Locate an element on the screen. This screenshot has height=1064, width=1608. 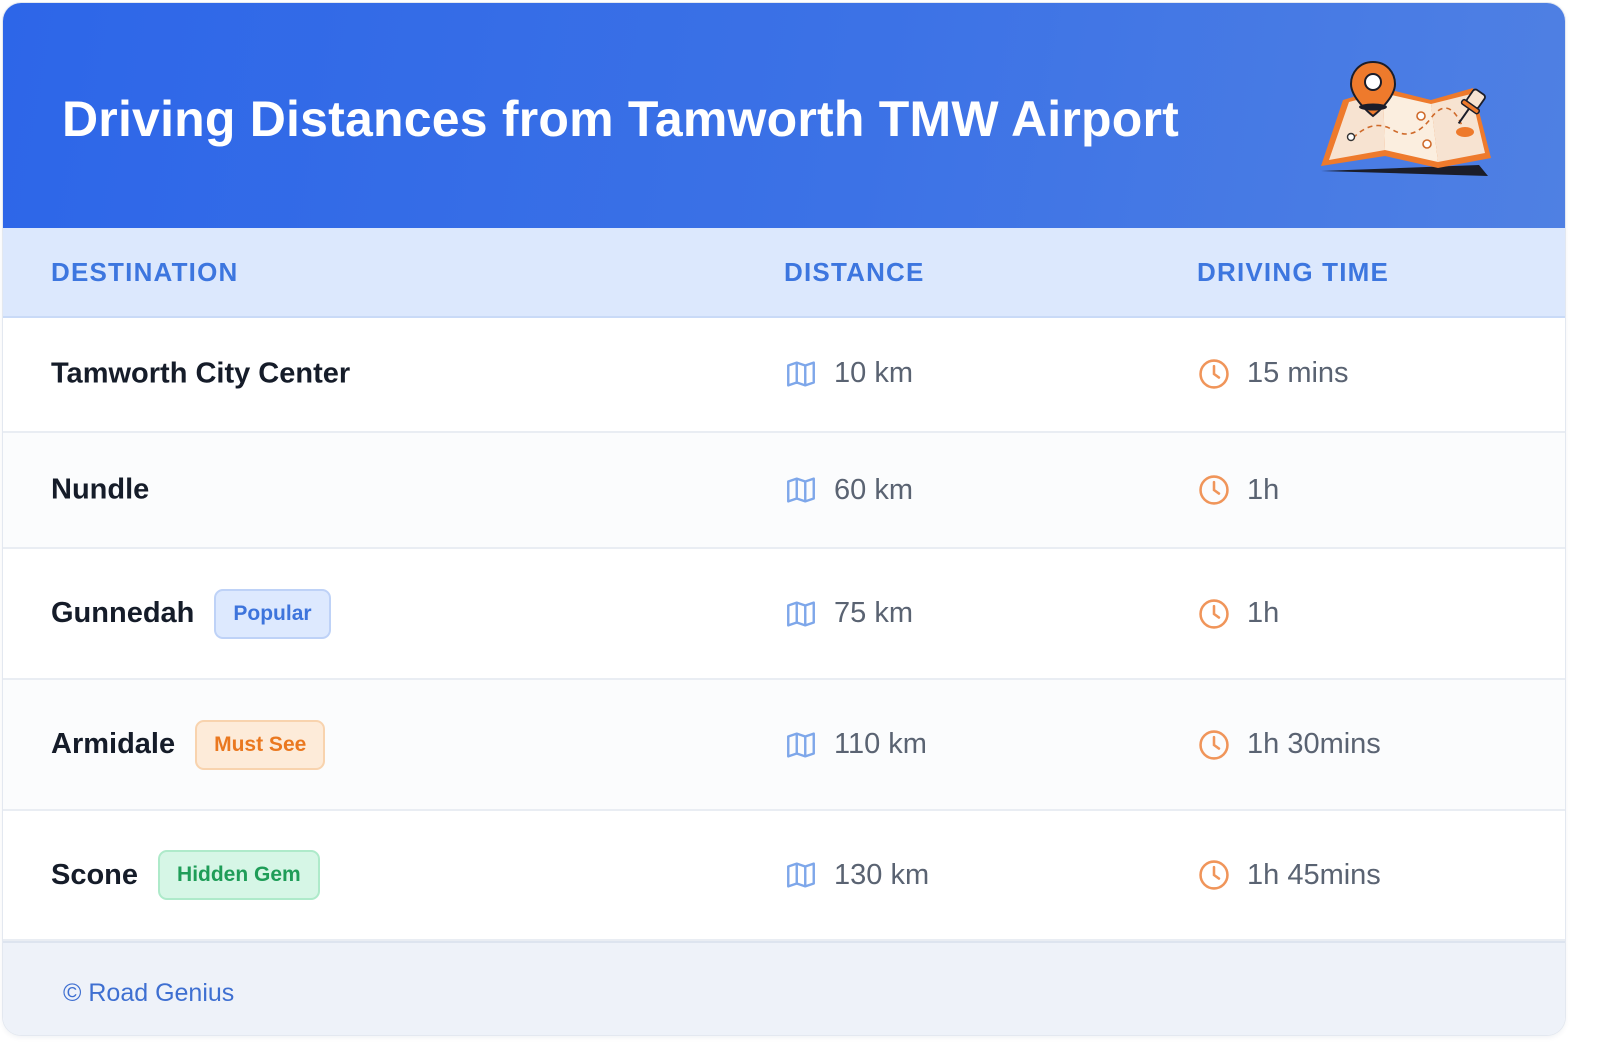
destination-name: Scone is located at coordinates (95, 874).